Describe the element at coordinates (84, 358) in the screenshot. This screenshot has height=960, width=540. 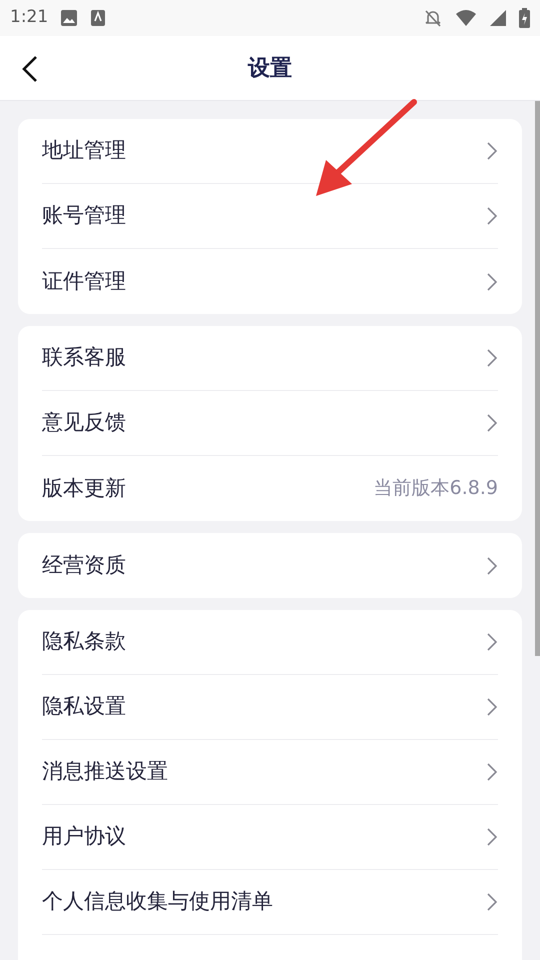
I see `row-label: 联系客服` at that location.